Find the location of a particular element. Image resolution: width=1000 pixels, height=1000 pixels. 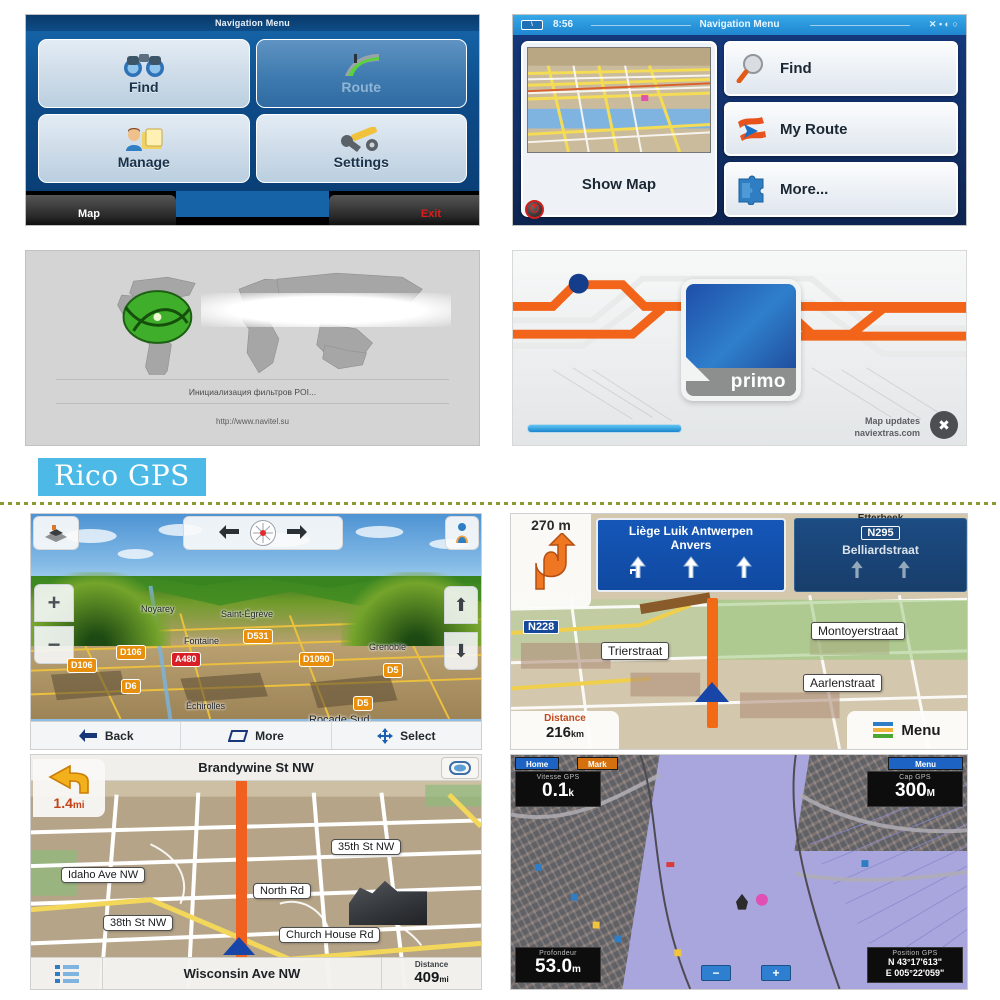

arrow-up-icon: ⬆ is located at coordinates (461, 605).